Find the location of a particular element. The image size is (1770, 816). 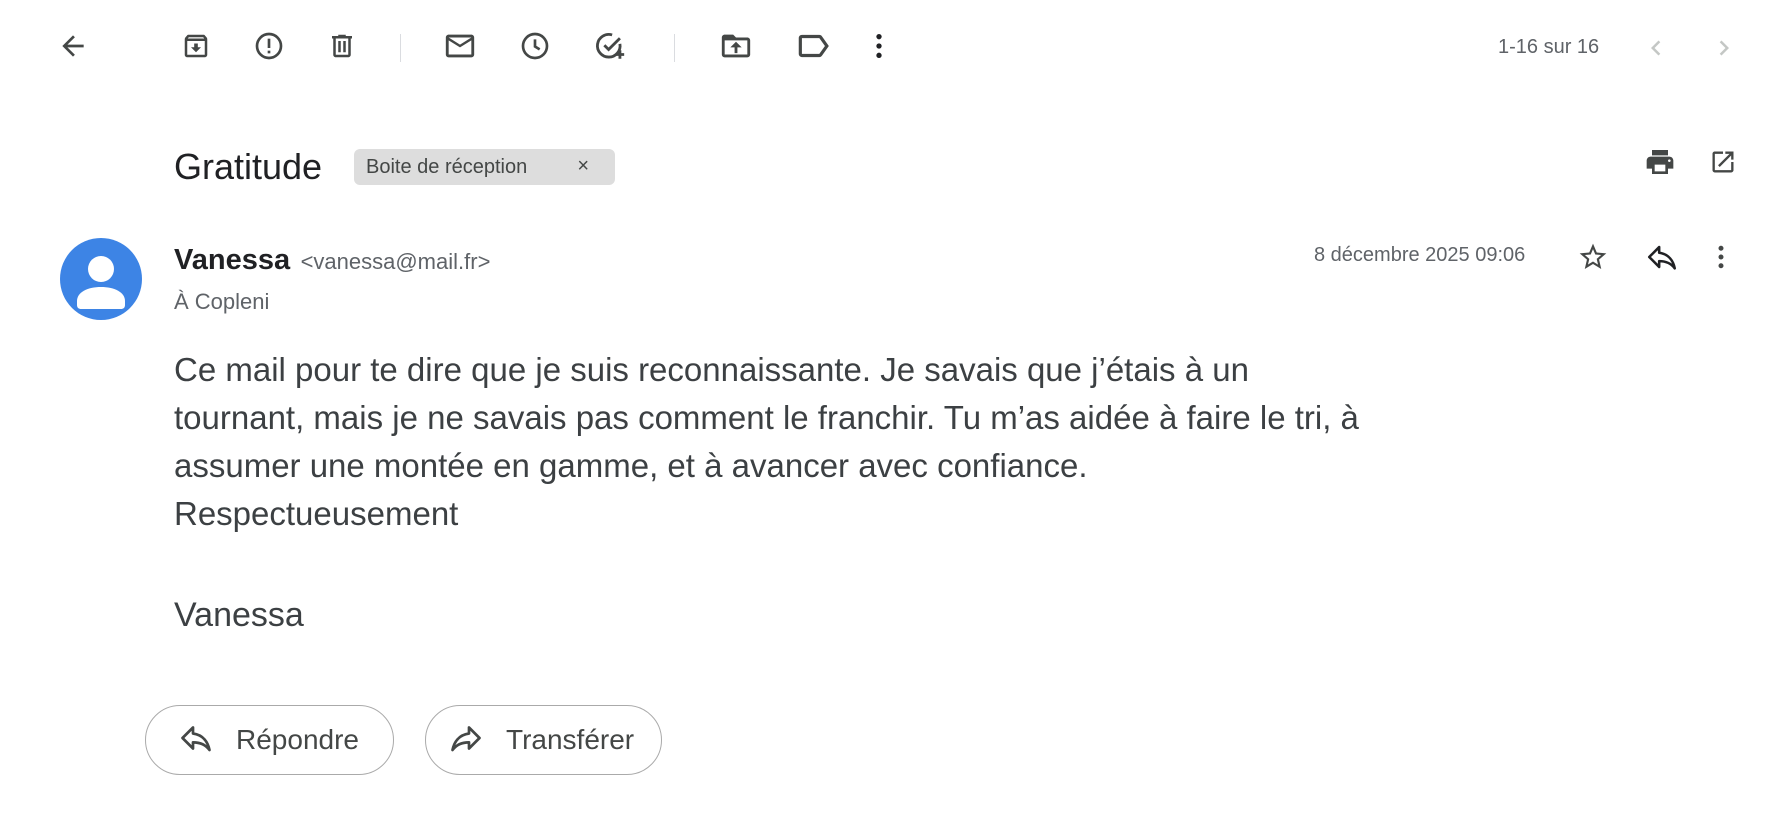

chevron-left-icon is located at coordinates (1656, 48).